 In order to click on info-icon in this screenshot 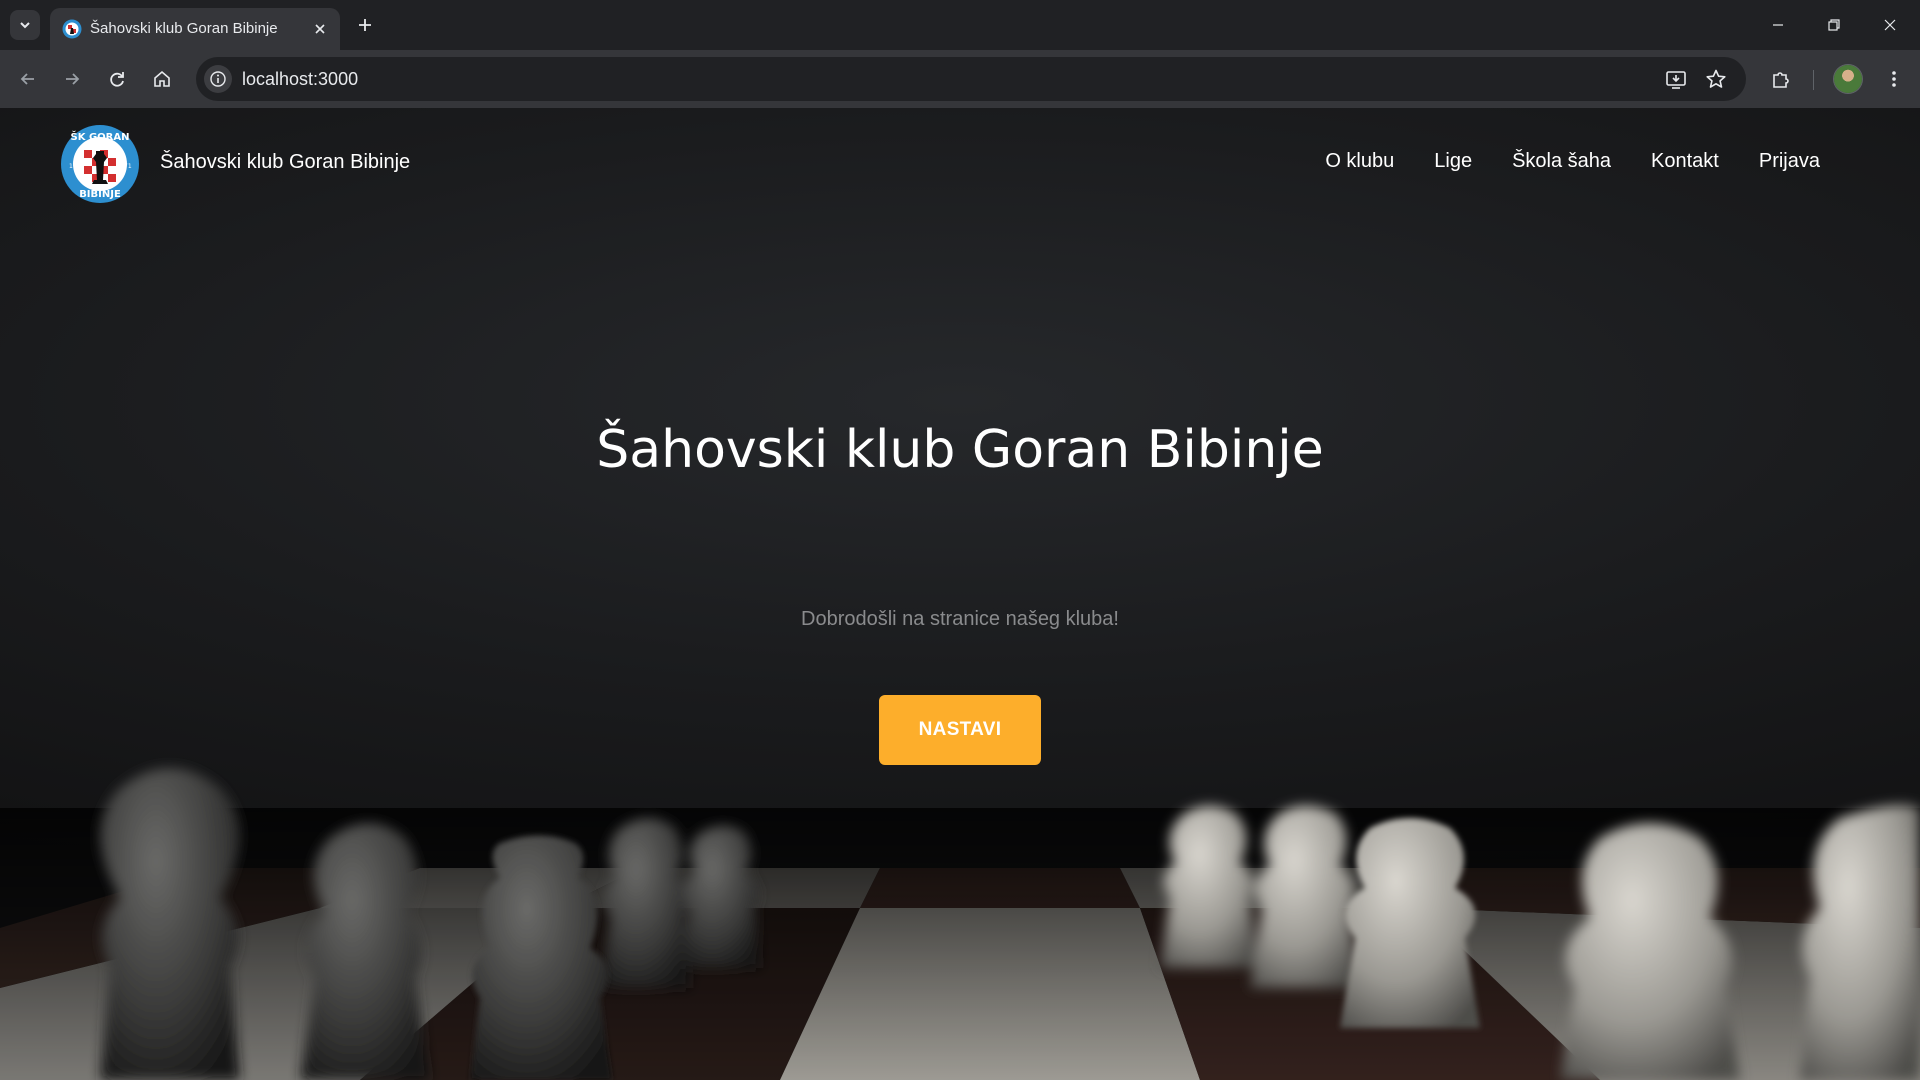, I will do `click(218, 79)`.